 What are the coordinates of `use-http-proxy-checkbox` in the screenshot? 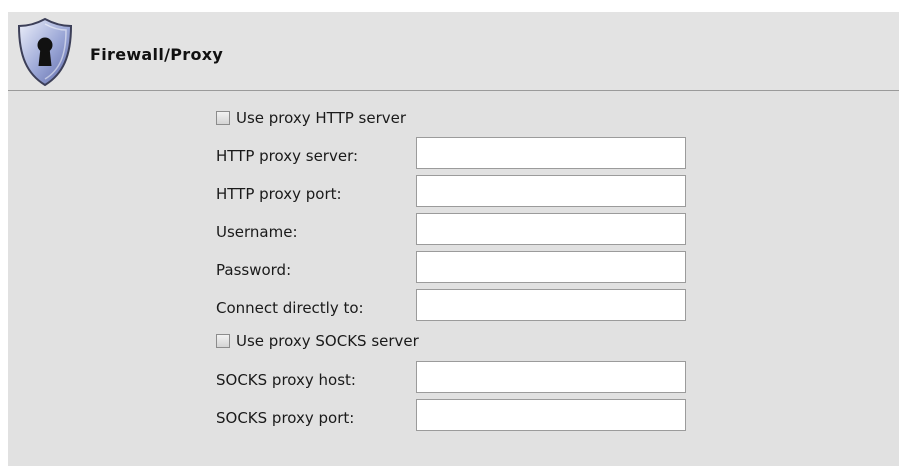 It's located at (223, 118).